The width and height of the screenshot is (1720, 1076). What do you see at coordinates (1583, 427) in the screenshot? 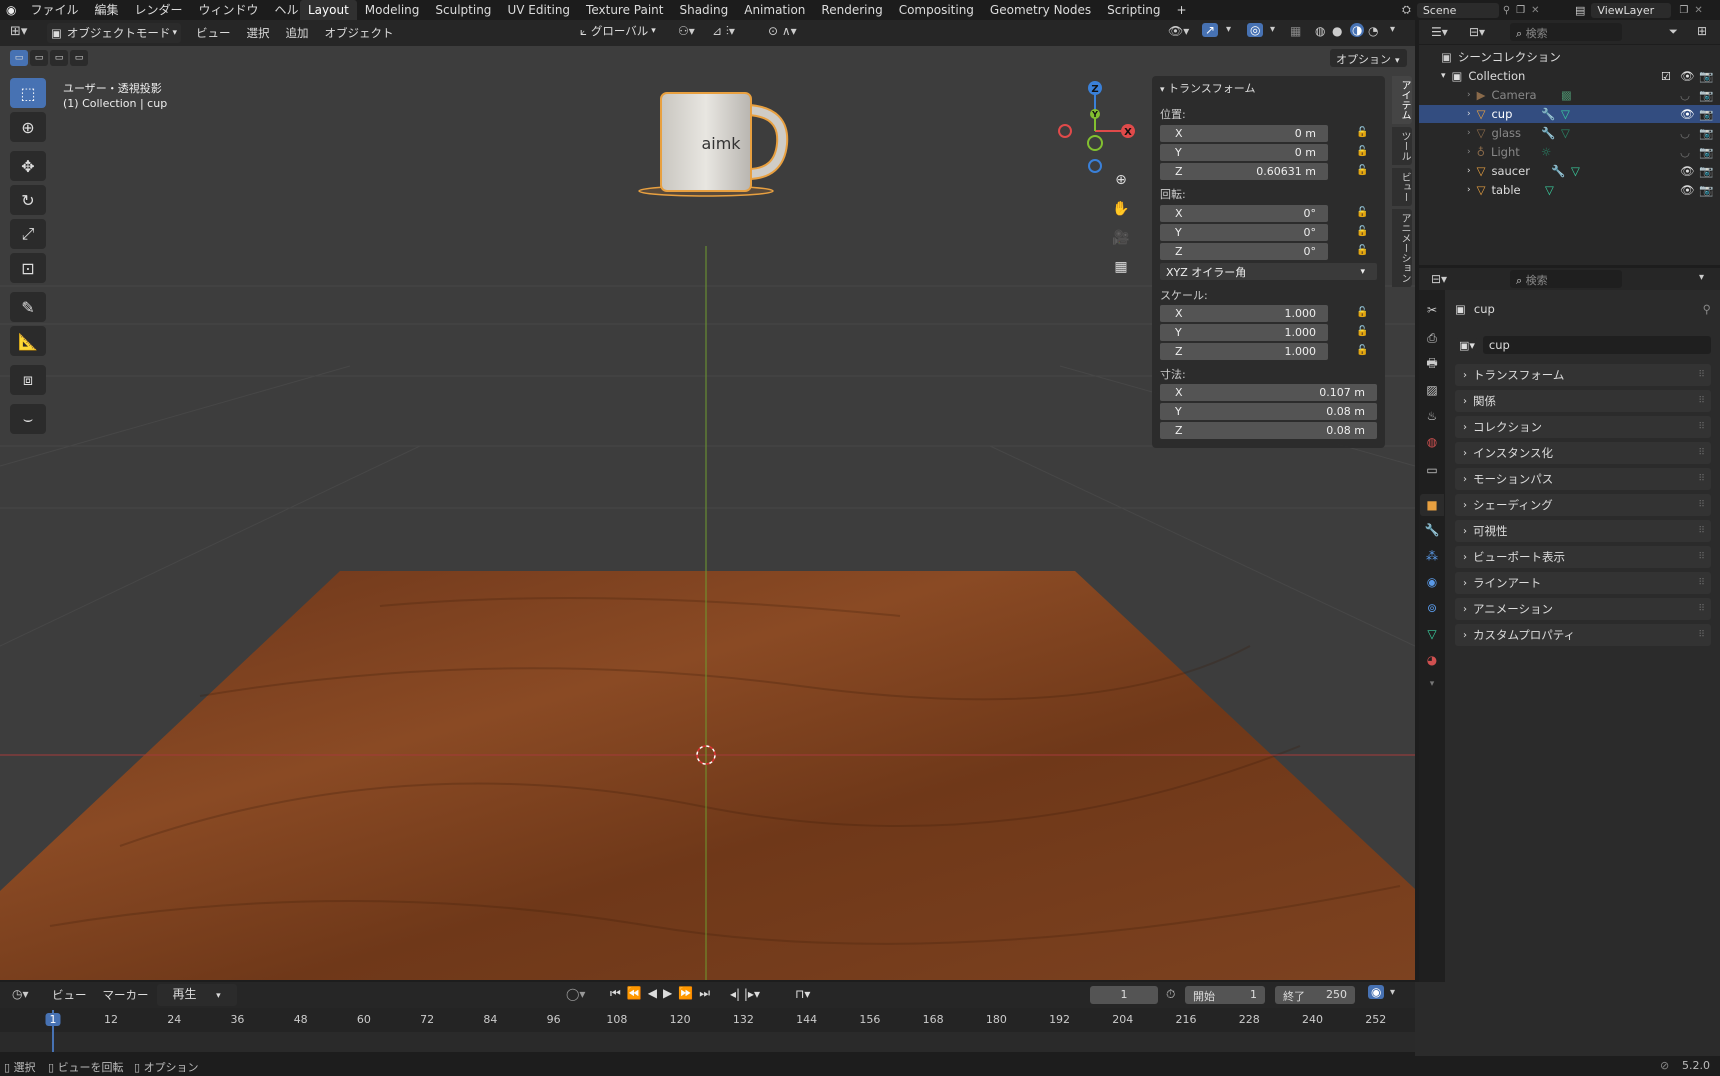
I see `section-collection: › コレクション ⠿` at bounding box center [1583, 427].